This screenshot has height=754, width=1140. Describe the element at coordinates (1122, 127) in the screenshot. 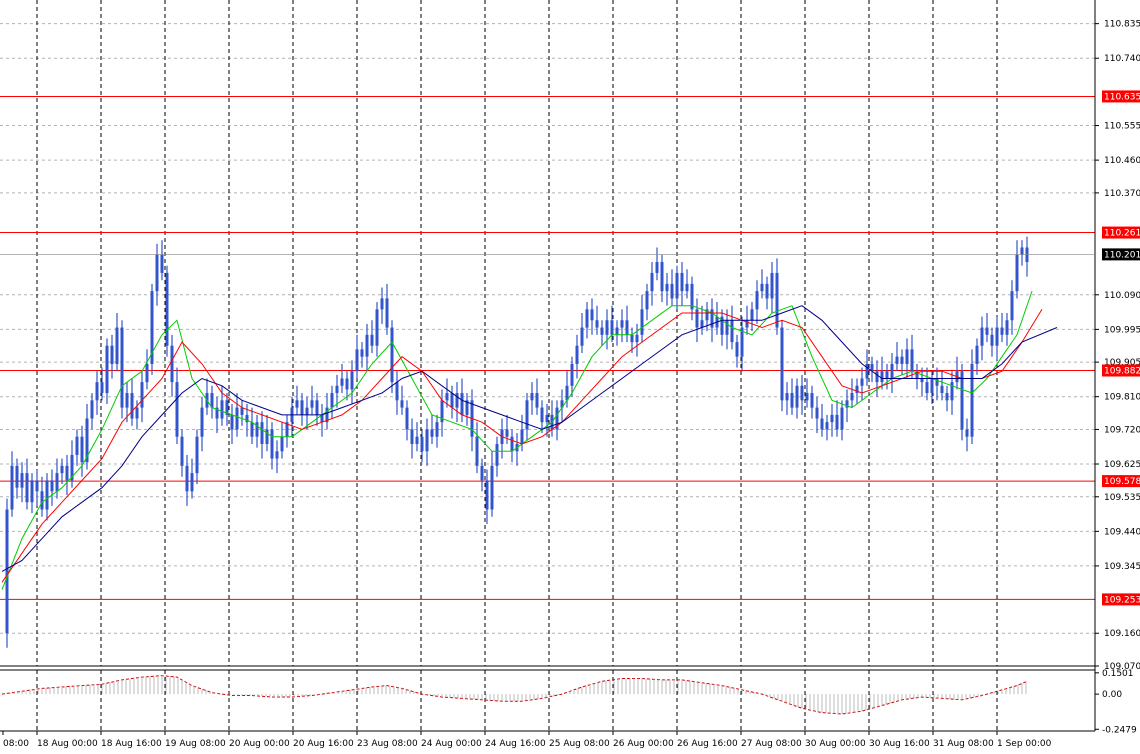

I see `price-tick-label: 110.555` at that location.